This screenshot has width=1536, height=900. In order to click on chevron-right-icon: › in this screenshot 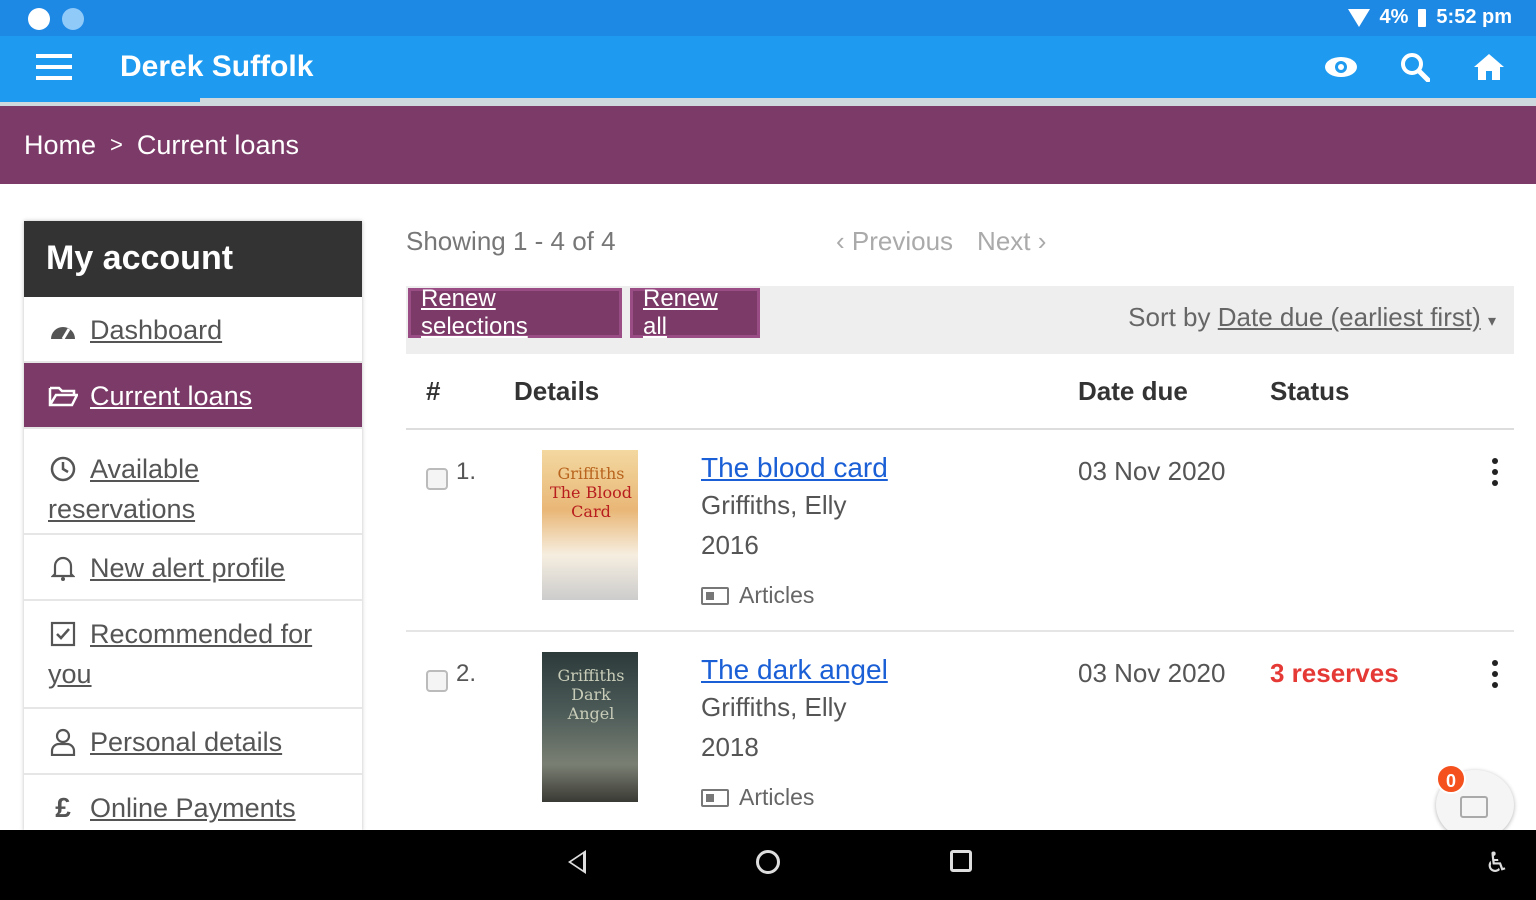, I will do `click(1038, 241)`.